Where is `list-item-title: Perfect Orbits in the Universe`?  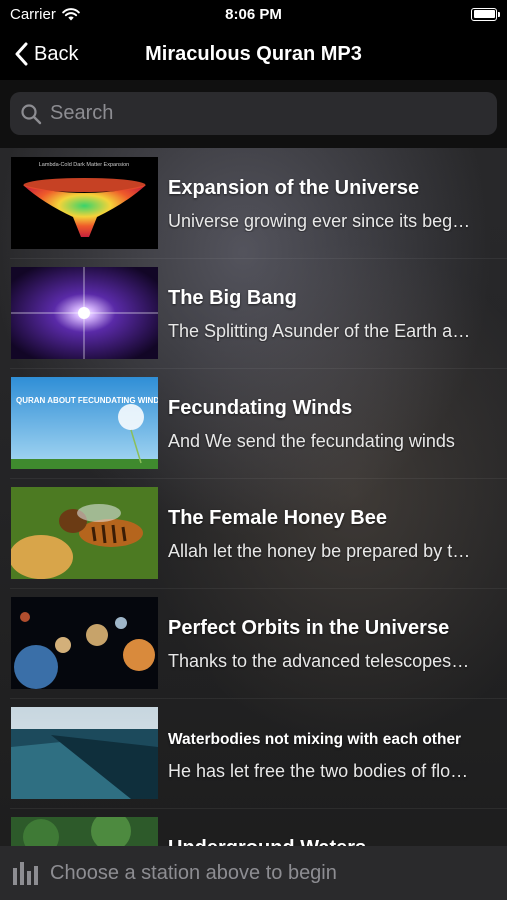
list-item-title: Perfect Orbits in the Universe is located at coordinates (309, 628).